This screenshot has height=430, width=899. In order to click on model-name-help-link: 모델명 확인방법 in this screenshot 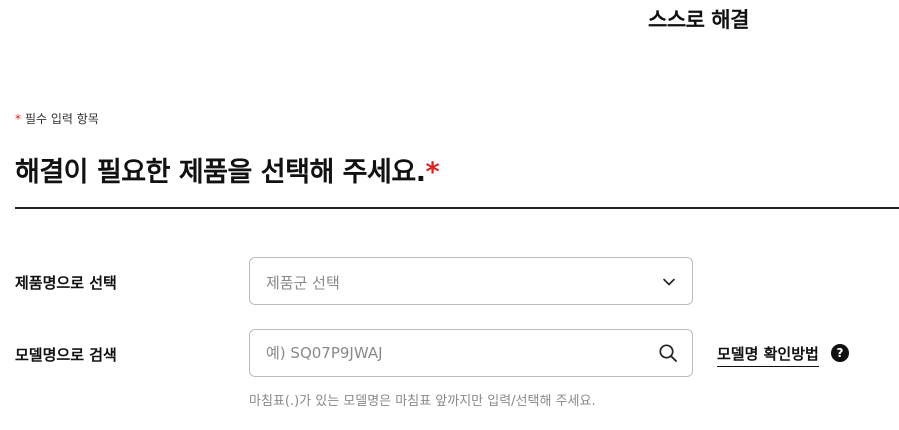, I will do `click(768, 355)`.